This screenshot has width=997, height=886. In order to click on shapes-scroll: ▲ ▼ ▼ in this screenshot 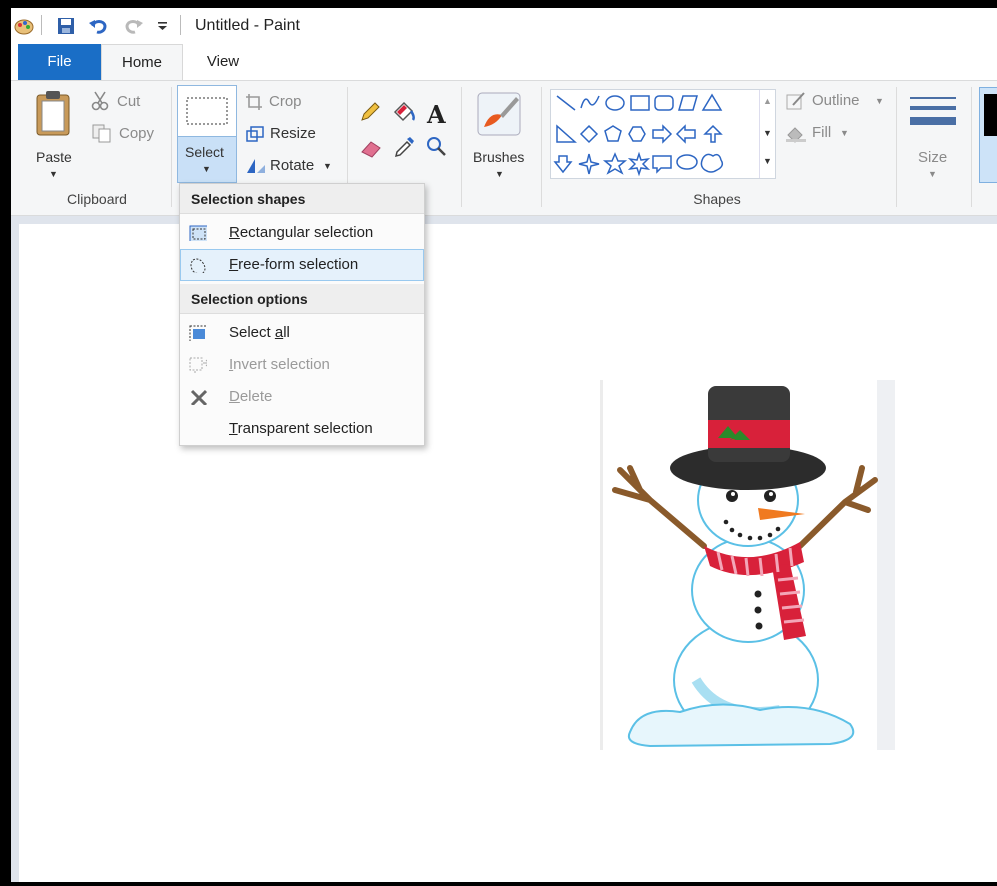, I will do `click(767, 134)`.